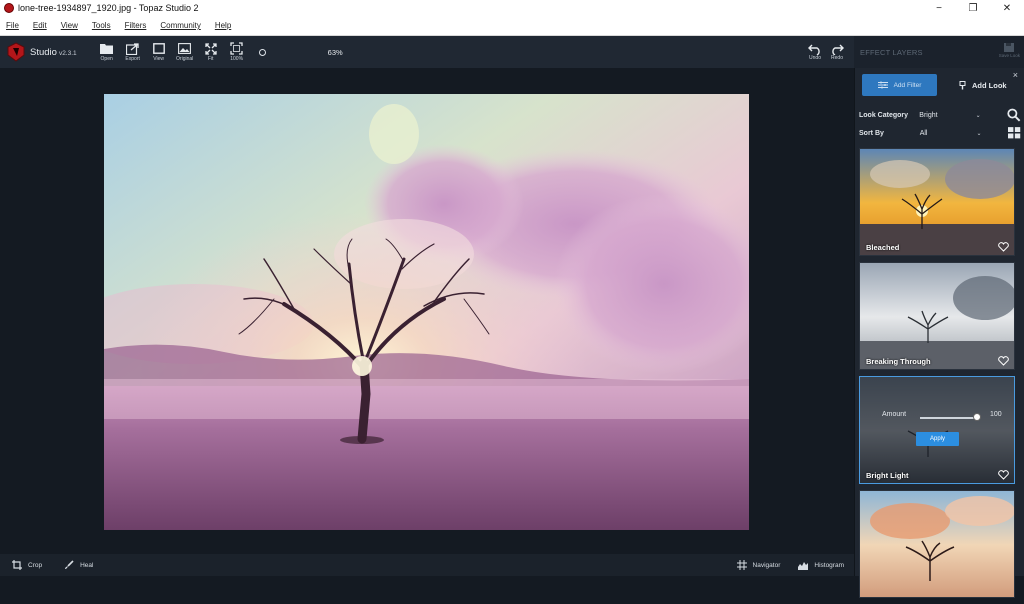  Describe the element at coordinates (973, 8) in the screenshot. I see `maximize-button: ❐` at that location.